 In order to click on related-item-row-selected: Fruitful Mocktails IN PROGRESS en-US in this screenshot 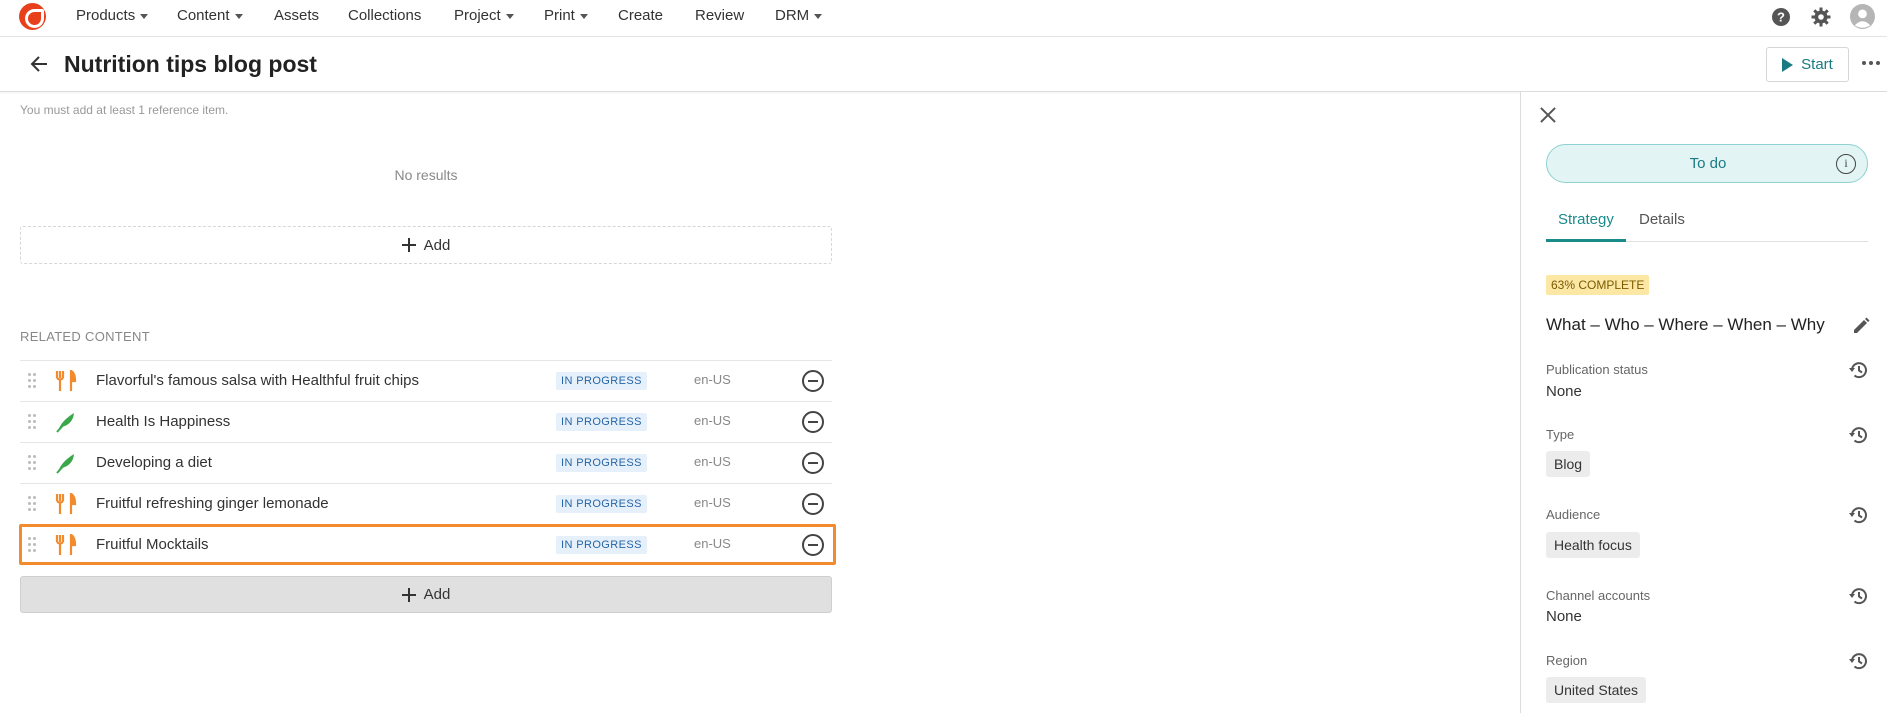, I will do `click(427, 544)`.